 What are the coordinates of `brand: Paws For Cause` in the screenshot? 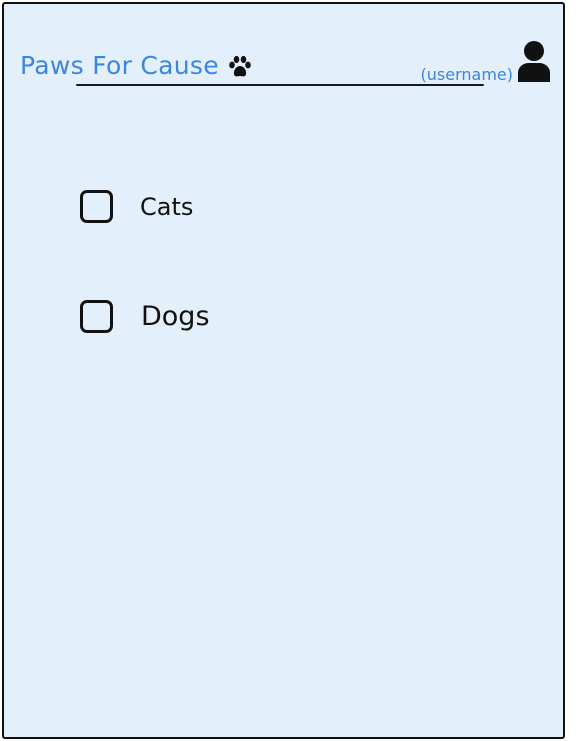 It's located at (136, 65).